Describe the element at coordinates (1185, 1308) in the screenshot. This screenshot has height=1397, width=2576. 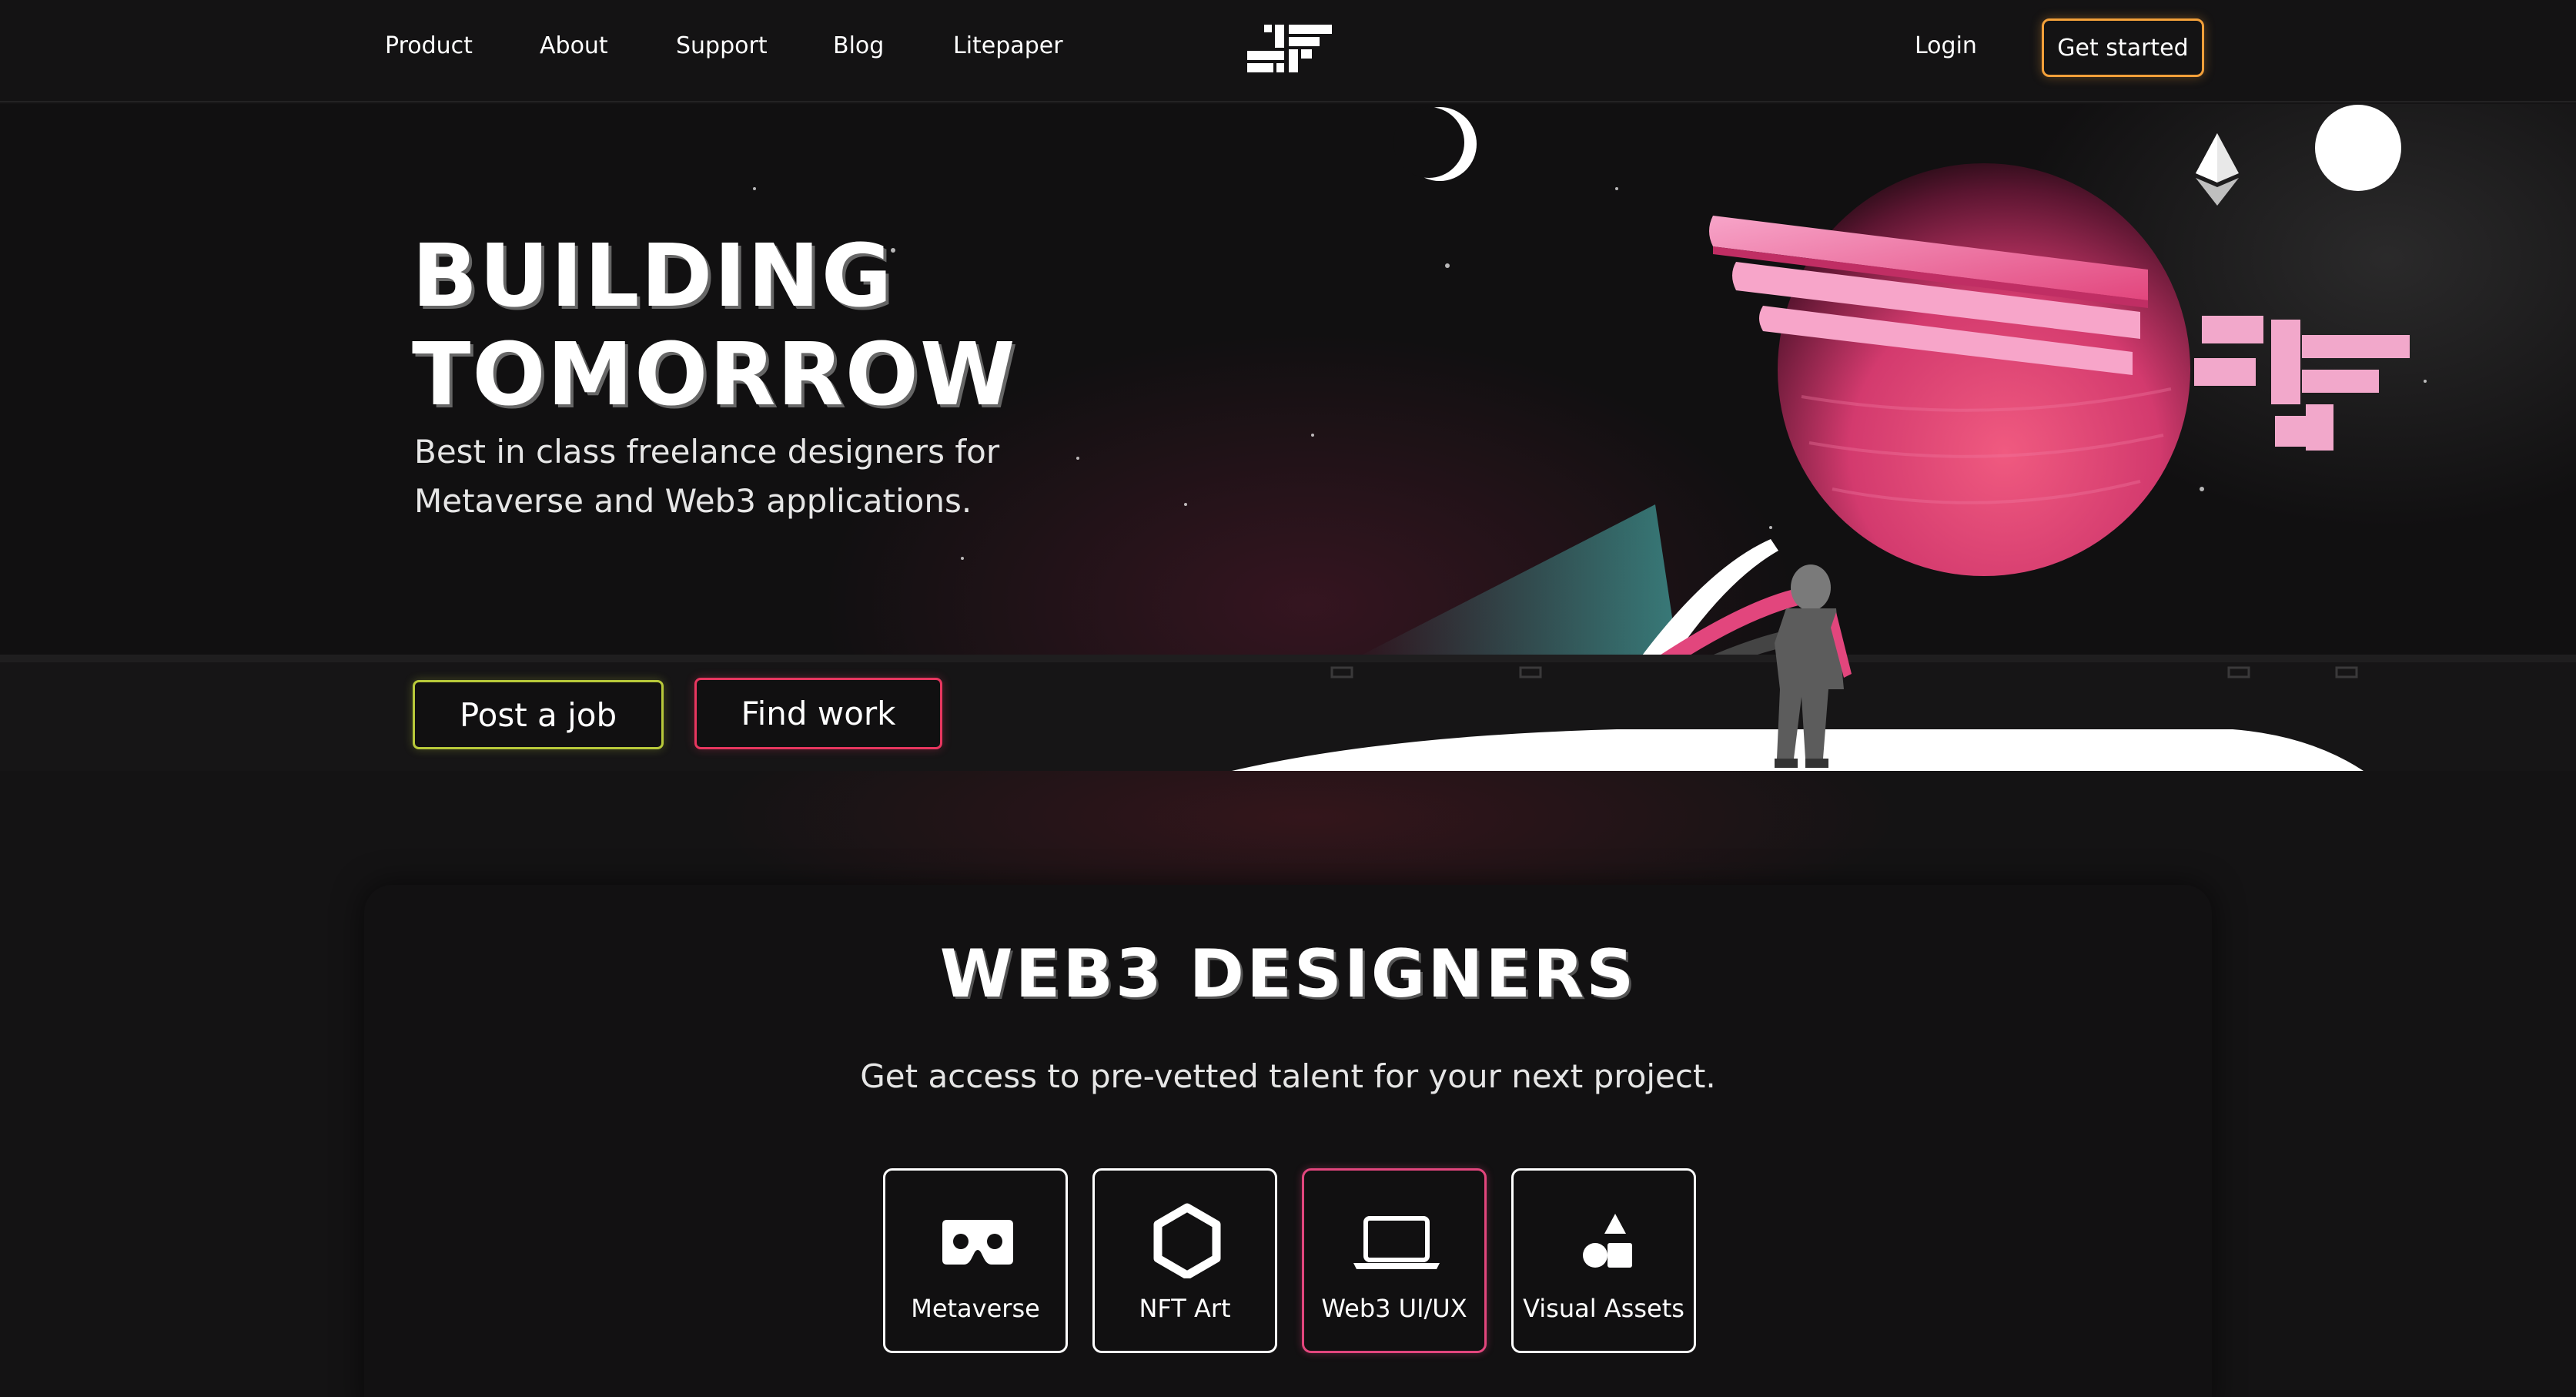
I see `category-label: NFT Art` at that location.